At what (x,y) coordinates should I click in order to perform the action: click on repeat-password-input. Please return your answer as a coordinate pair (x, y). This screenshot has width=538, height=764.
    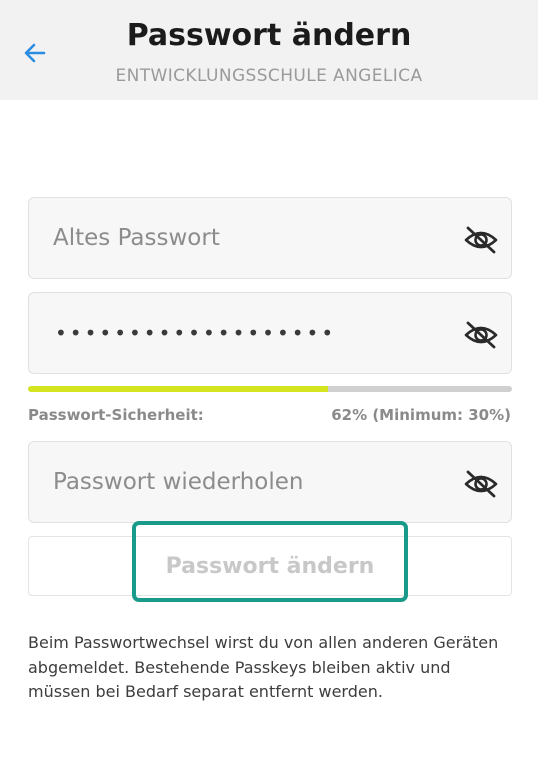
    Looking at the image, I should click on (253, 482).